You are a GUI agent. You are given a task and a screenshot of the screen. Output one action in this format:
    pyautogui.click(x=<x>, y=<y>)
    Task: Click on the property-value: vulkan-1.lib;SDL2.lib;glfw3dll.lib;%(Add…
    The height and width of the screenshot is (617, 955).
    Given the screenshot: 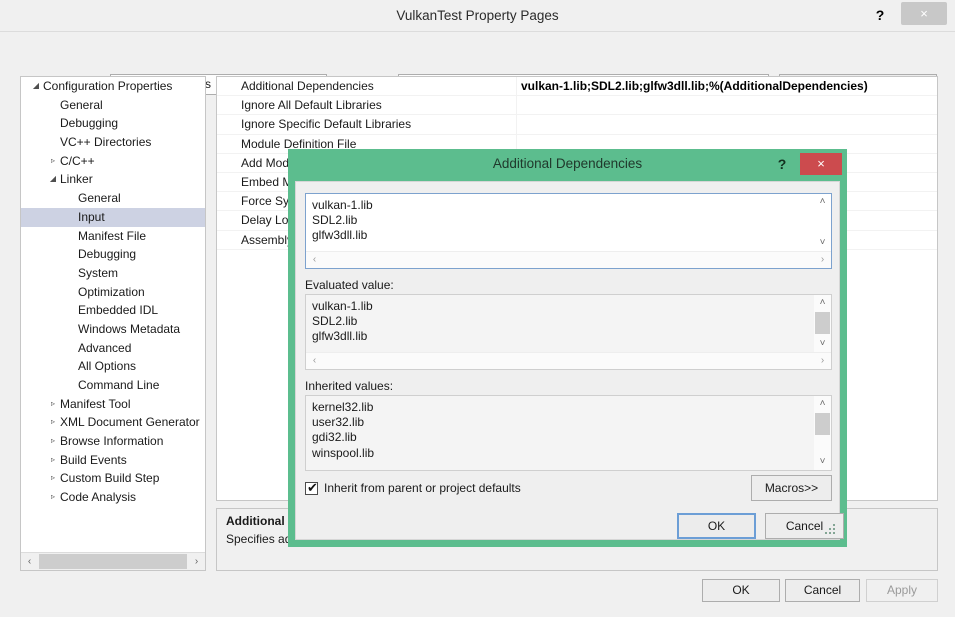 What is the action you would take?
    pyautogui.click(x=727, y=86)
    